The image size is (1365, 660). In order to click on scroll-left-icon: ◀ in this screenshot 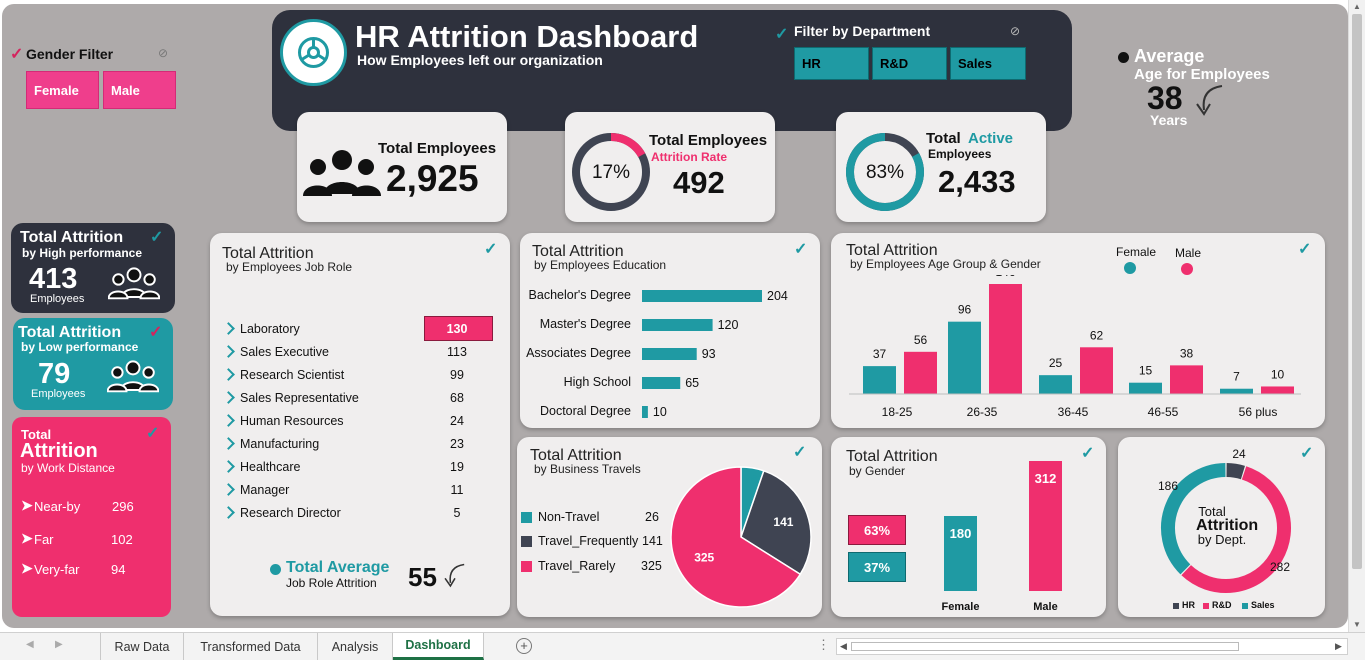, I will do `click(843, 646)`.